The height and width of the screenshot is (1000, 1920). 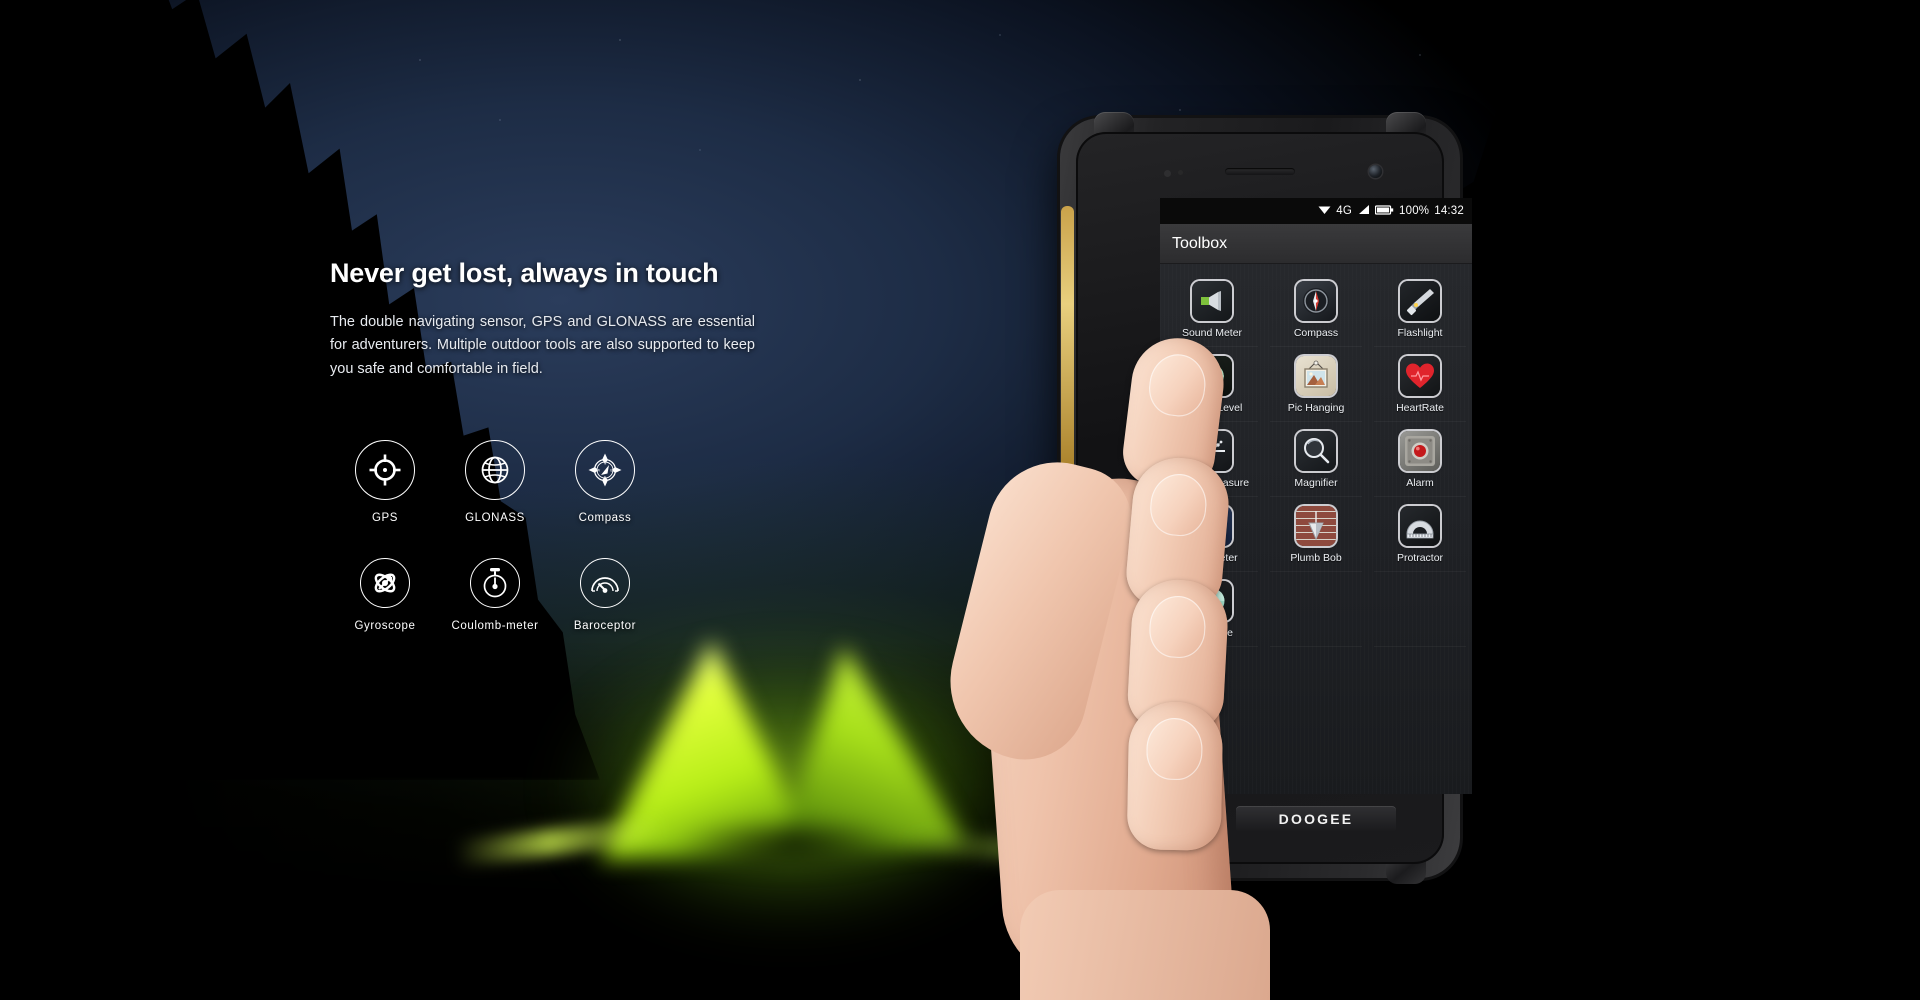 I want to click on megaphone-icon, so click(x=1212, y=301).